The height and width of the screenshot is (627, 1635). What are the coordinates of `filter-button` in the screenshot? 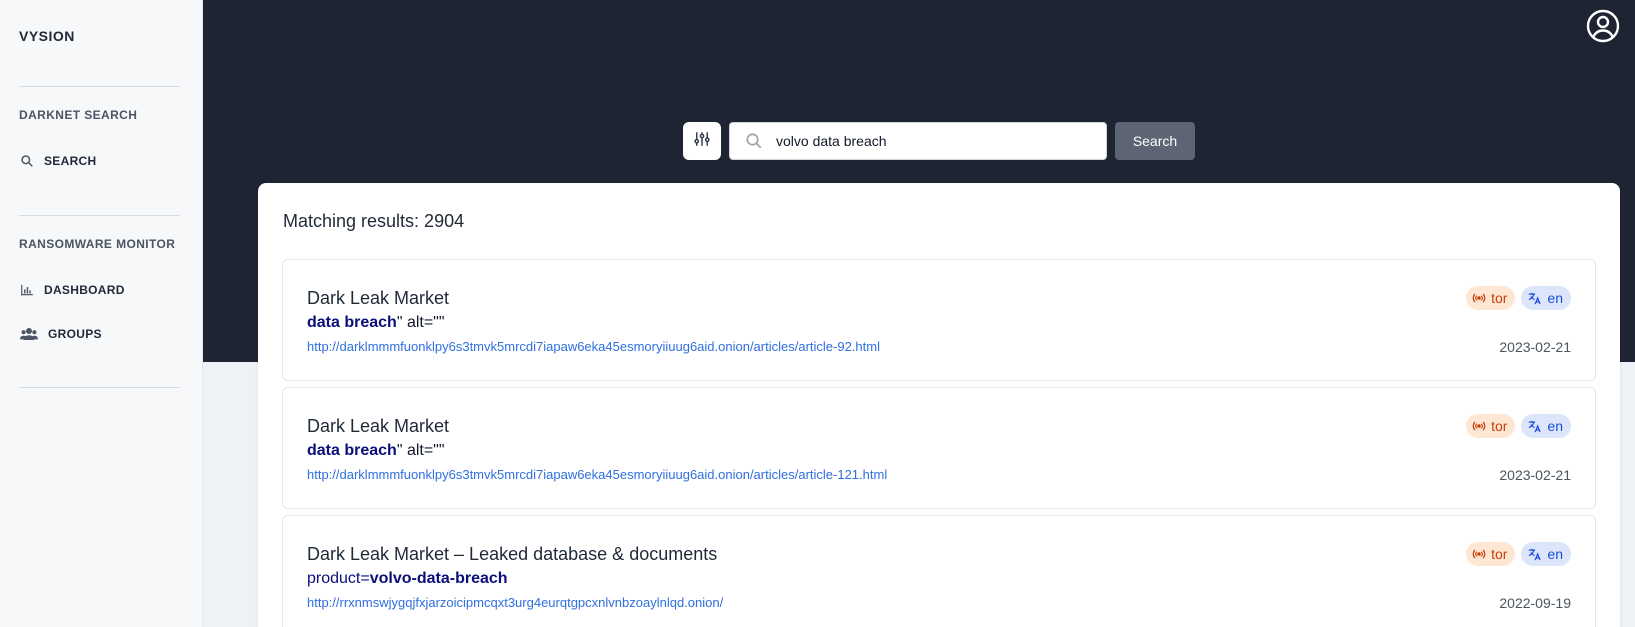 It's located at (702, 141).